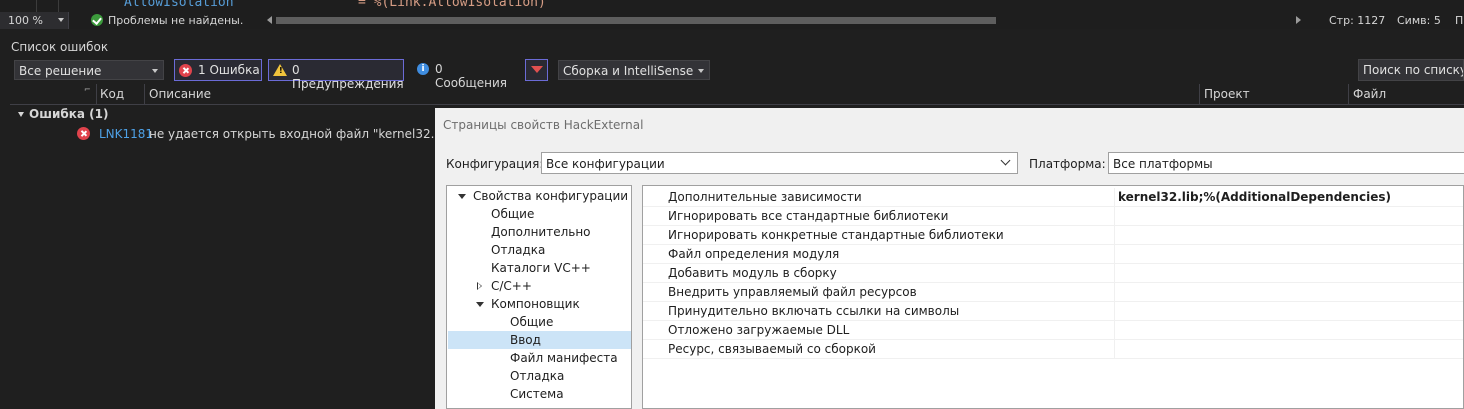 The image size is (1464, 409). Describe the element at coordinates (1163, 164) in the screenshot. I see `platform-value: Все платформы` at that location.